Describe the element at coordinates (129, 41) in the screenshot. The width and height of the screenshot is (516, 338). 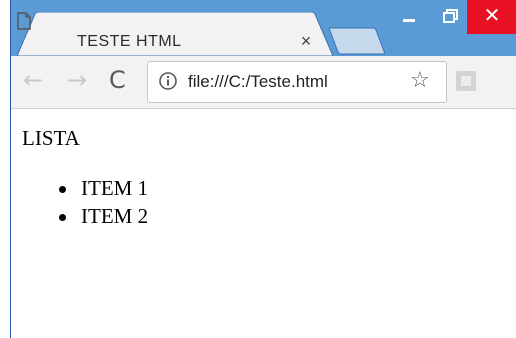
I see `tab-title: TESTE HTML` at that location.